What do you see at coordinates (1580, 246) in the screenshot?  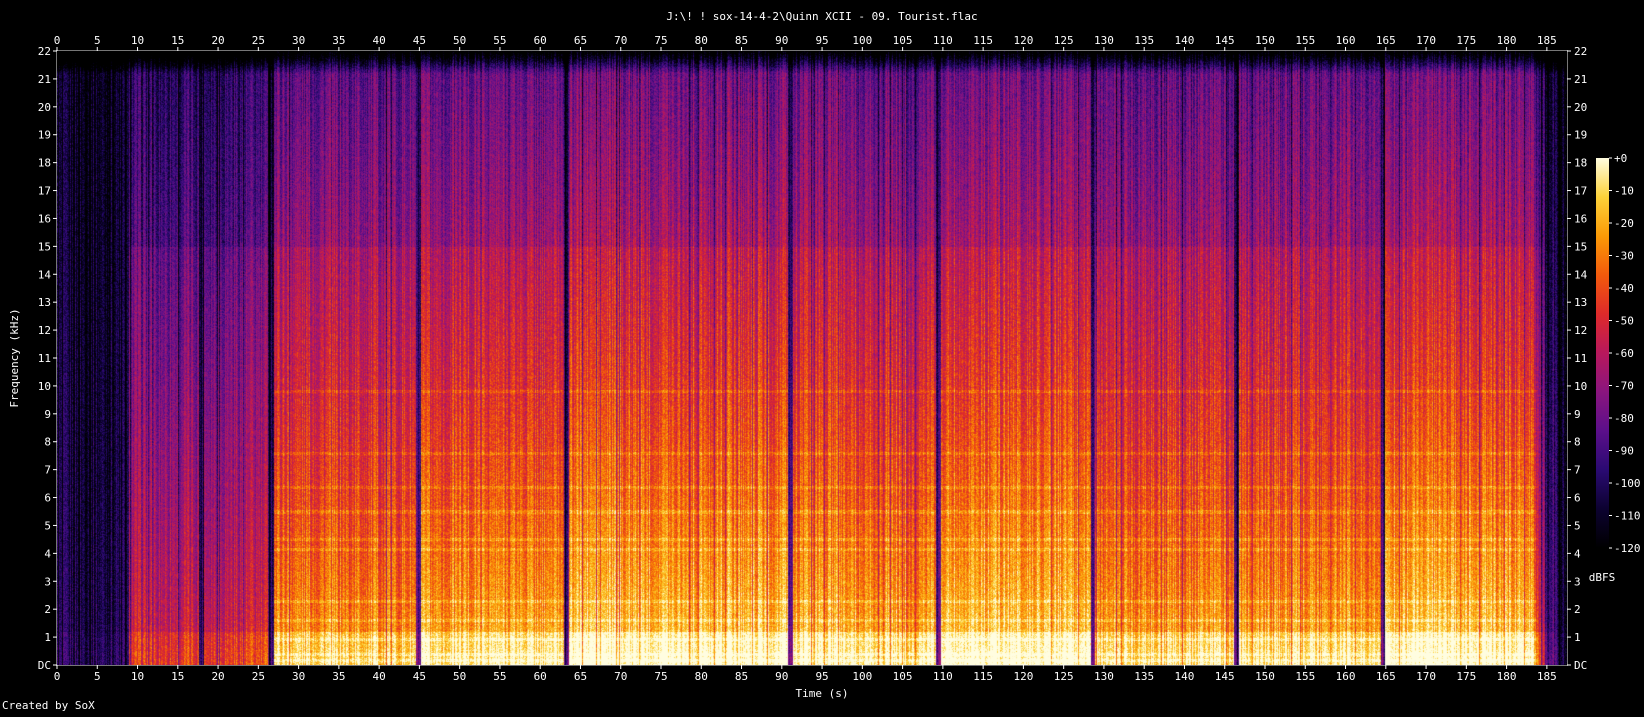 I see `y-tick-label-right: 15` at bounding box center [1580, 246].